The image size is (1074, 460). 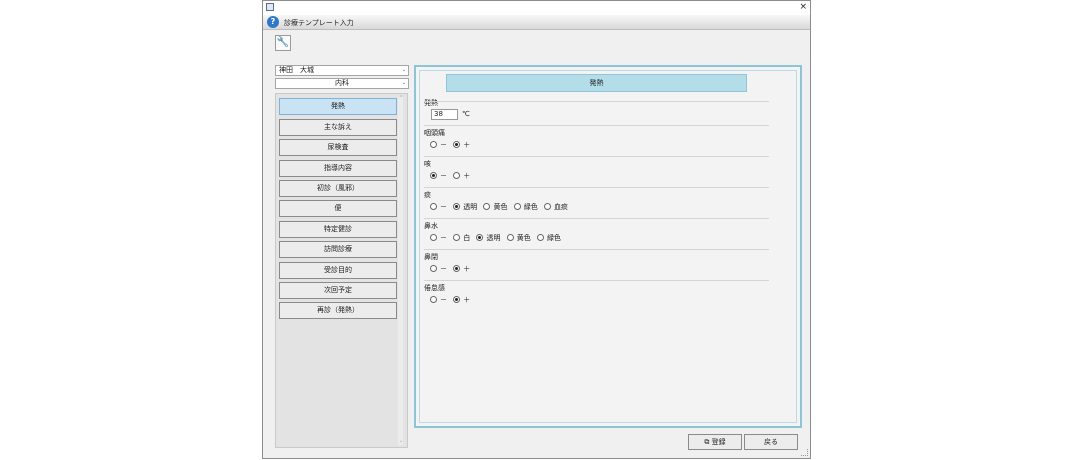 What do you see at coordinates (296, 70) in the screenshot?
I see `doctor-select-value: 神田 大城` at bounding box center [296, 70].